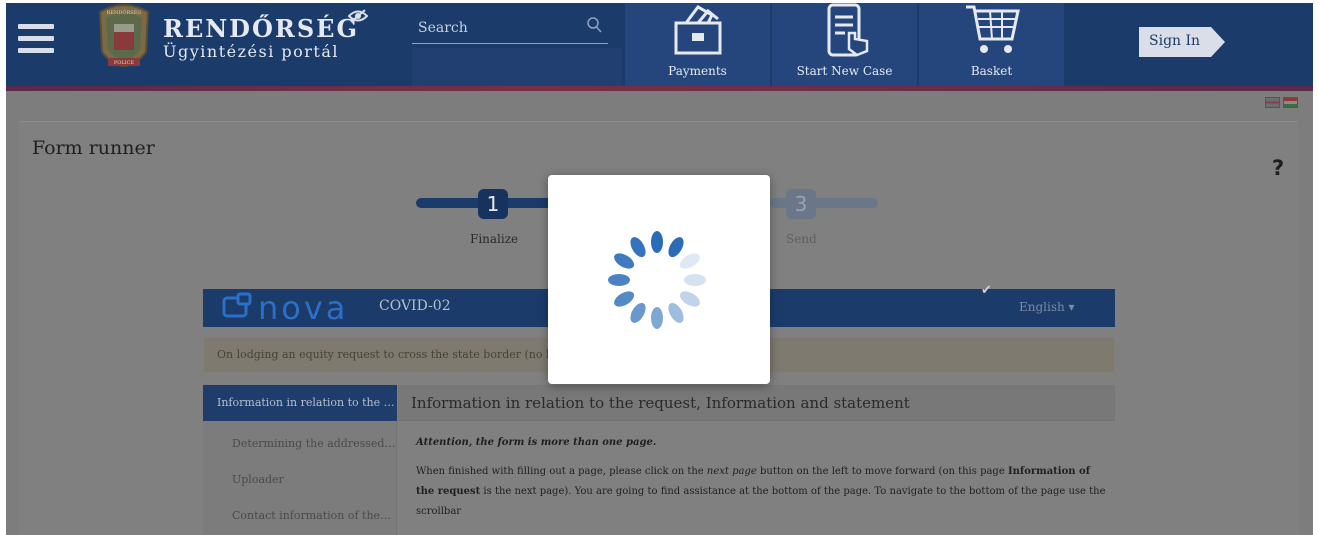 The height and width of the screenshot is (535, 1319). I want to click on nav-payments: Payments, so click(697, 44).